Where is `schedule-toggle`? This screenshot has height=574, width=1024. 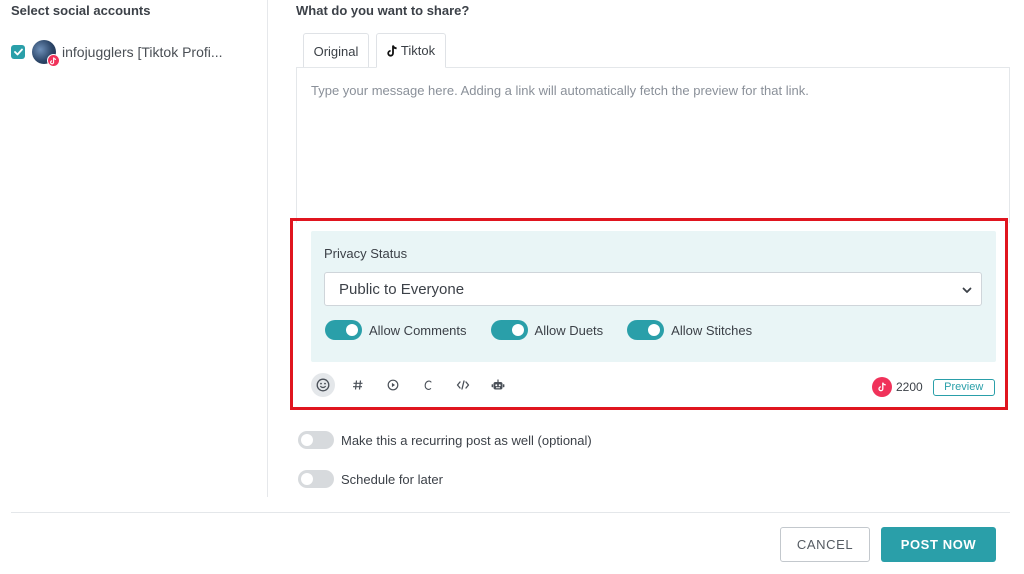 schedule-toggle is located at coordinates (316, 479).